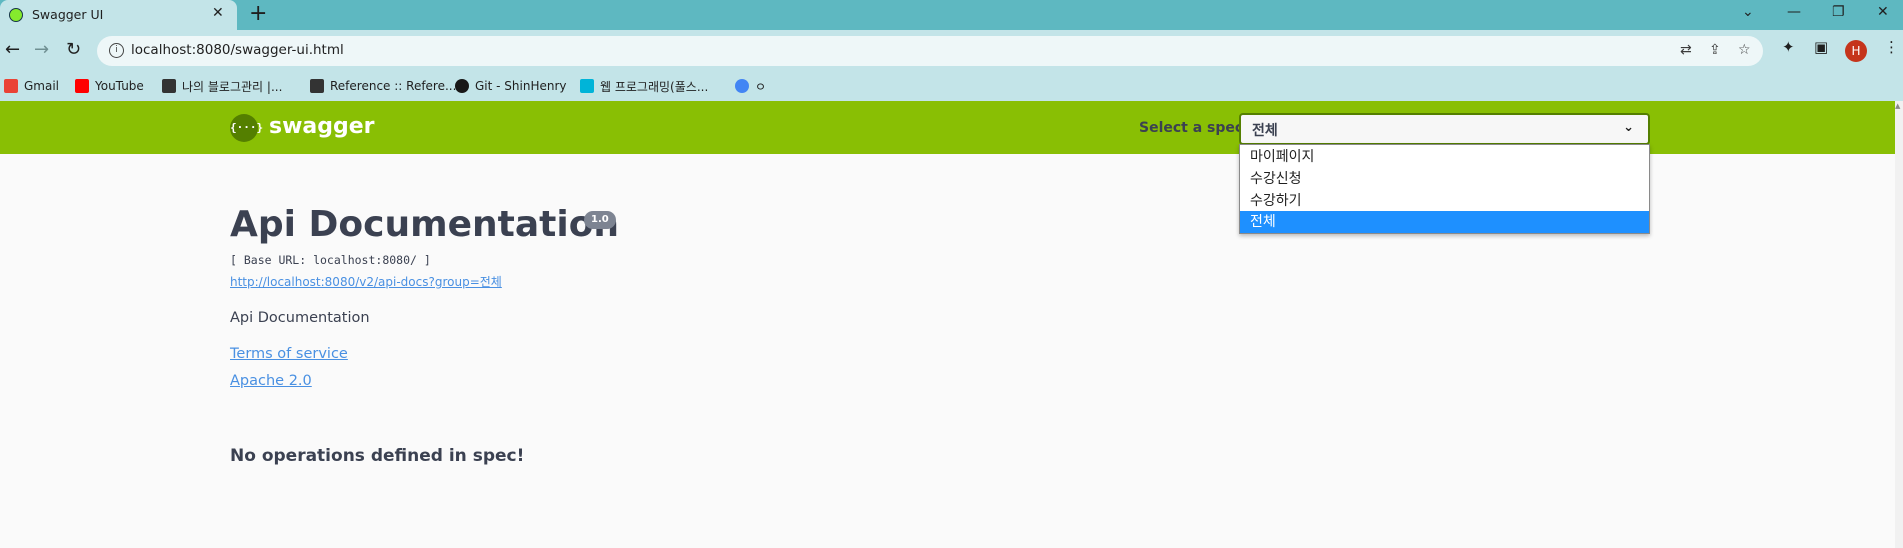 The image size is (1903, 548). I want to click on spec-option: 수강하기, so click(1444, 201).